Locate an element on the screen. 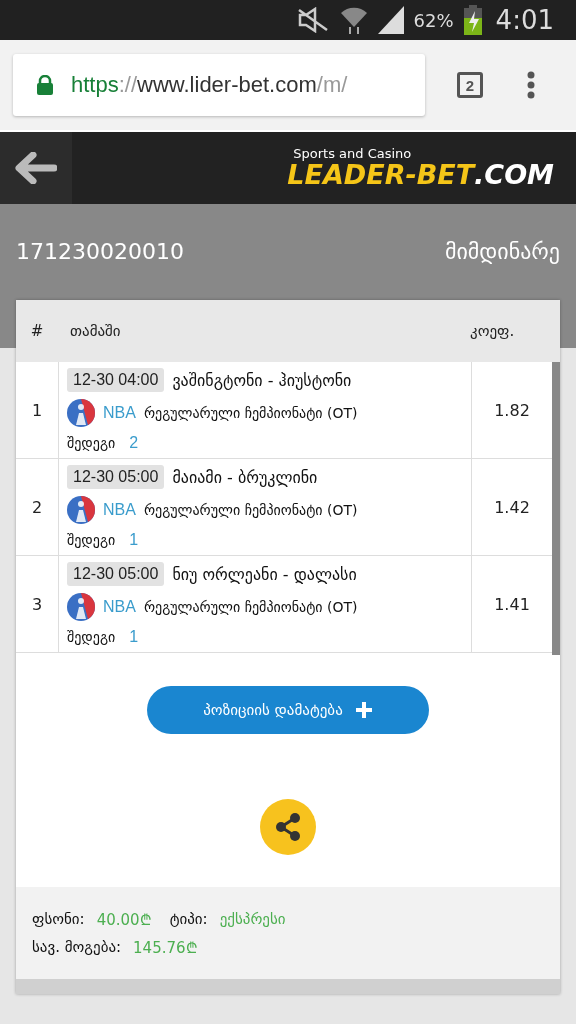  back-button is located at coordinates (36, 168).